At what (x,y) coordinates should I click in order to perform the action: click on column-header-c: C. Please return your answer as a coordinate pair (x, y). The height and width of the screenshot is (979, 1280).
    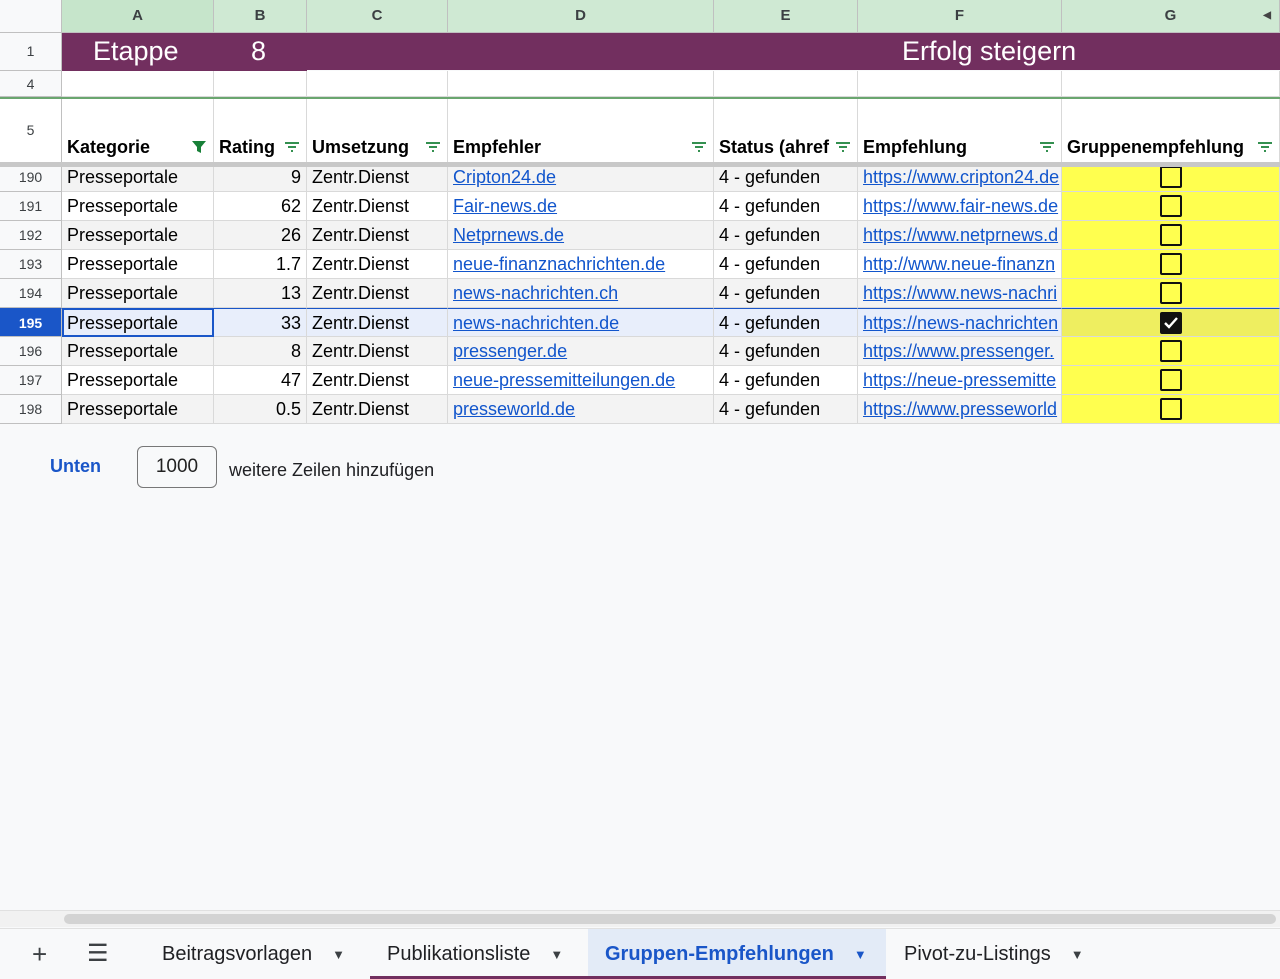
    Looking at the image, I should click on (377, 16).